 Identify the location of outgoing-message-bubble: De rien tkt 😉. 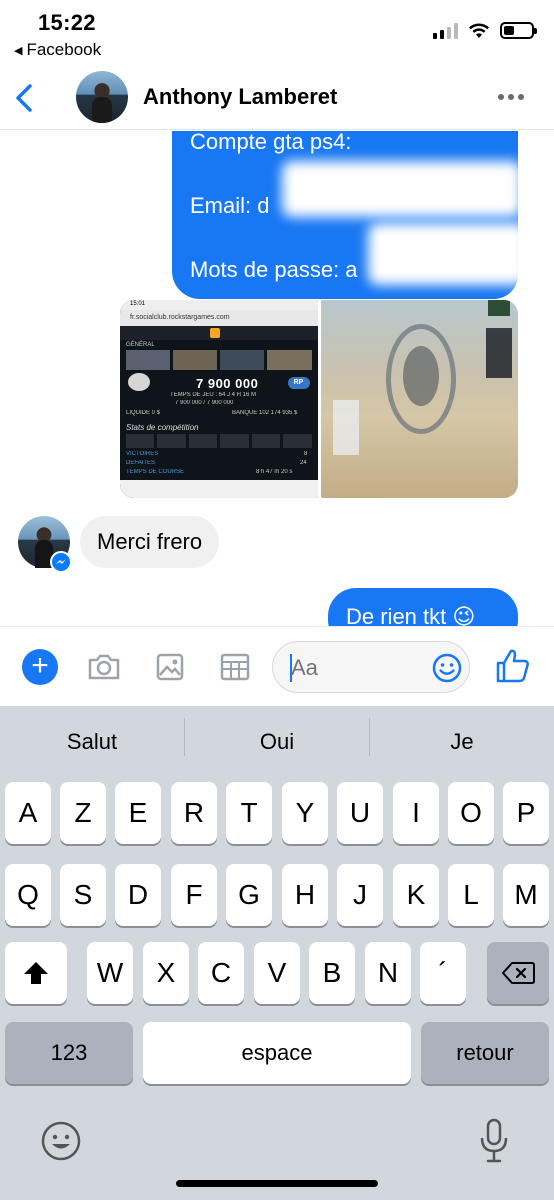
(423, 607).